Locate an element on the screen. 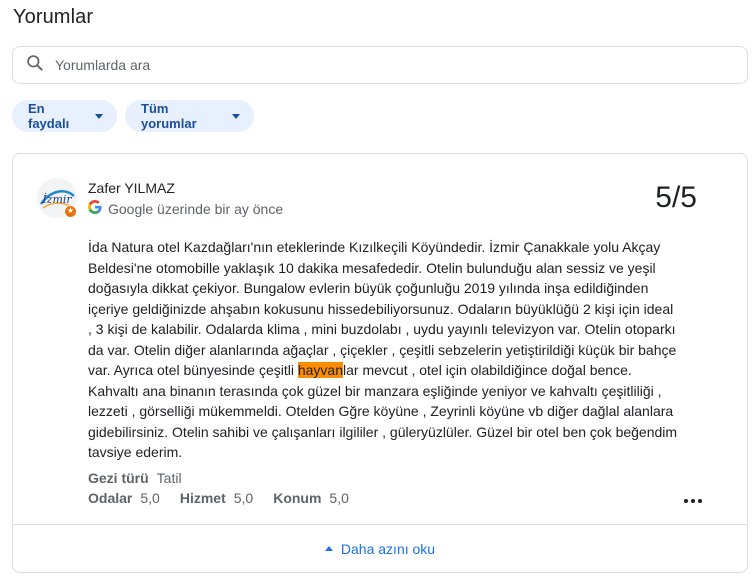  review-date: Google üzerinde bir ay önce is located at coordinates (196, 208).